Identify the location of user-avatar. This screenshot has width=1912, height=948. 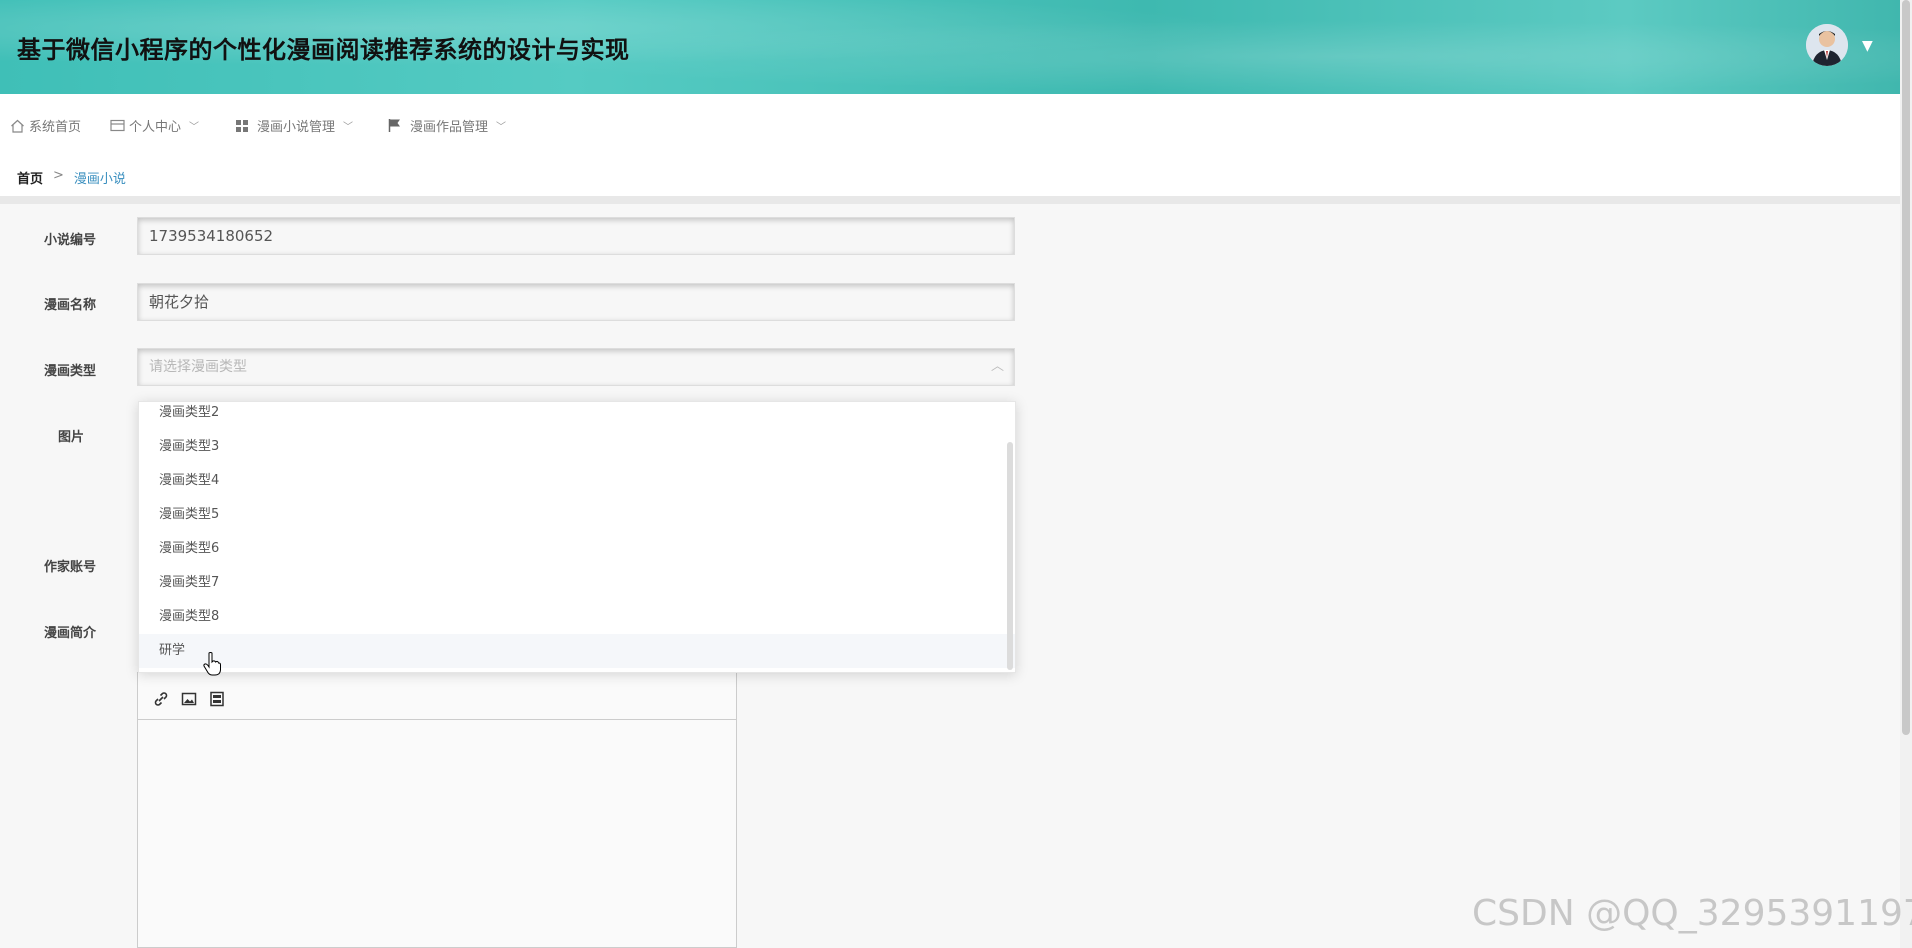
(1827, 45).